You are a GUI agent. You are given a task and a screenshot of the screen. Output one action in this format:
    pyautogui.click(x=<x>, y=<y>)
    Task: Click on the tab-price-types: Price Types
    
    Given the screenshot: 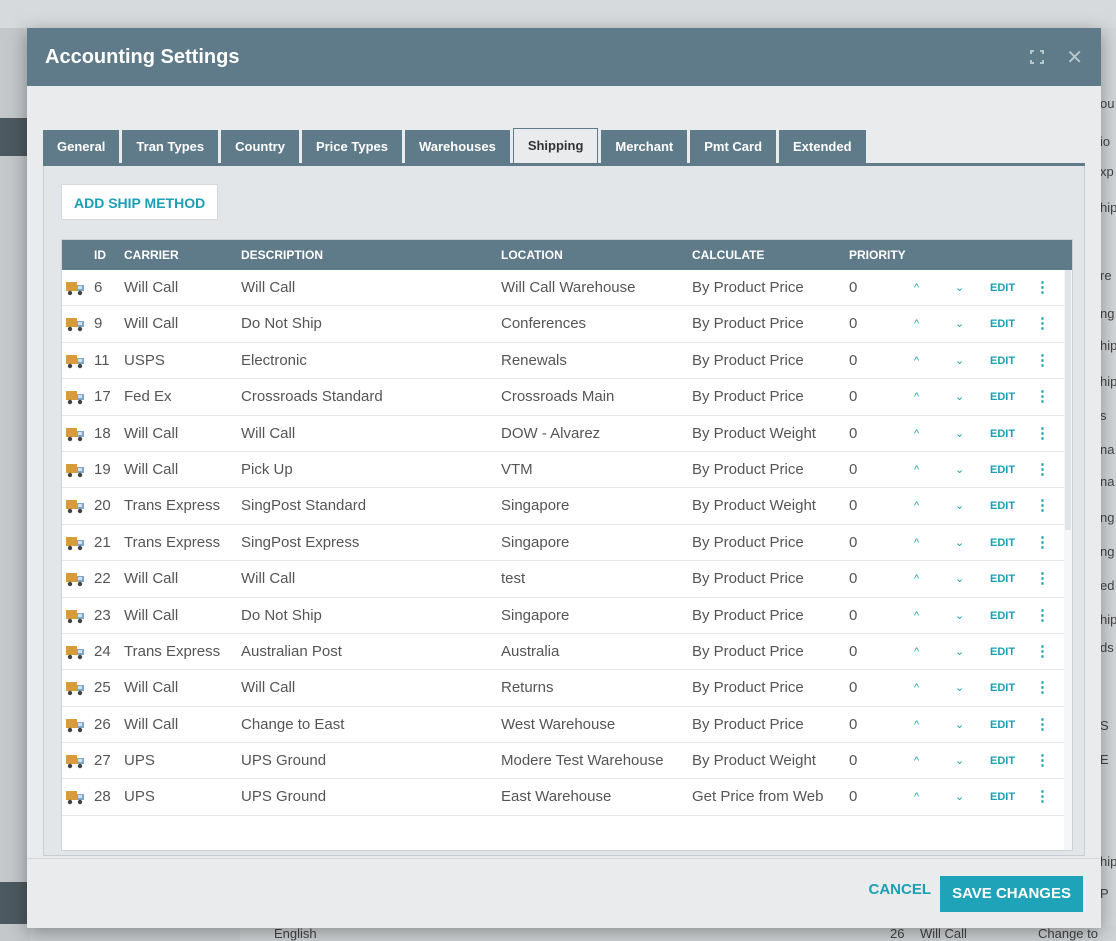 What is the action you would take?
    pyautogui.click(x=351, y=146)
    